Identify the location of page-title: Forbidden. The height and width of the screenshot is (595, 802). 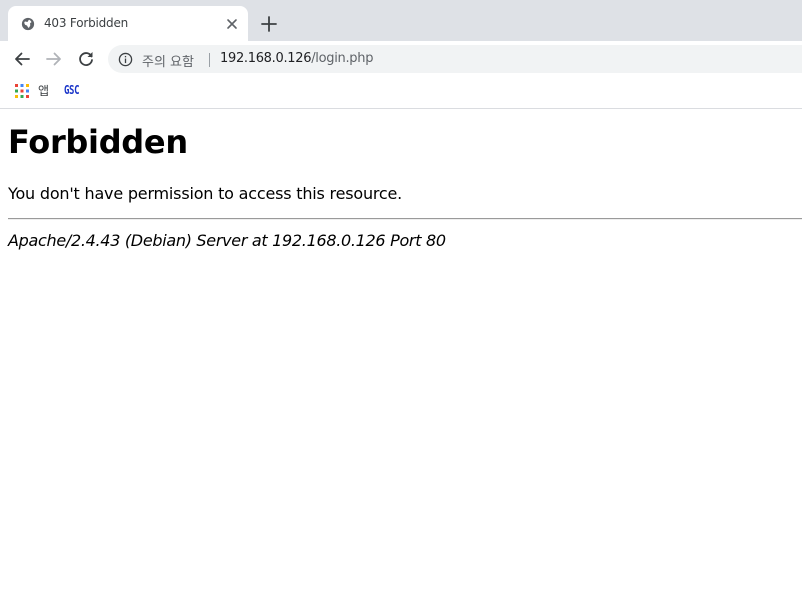
(98, 142).